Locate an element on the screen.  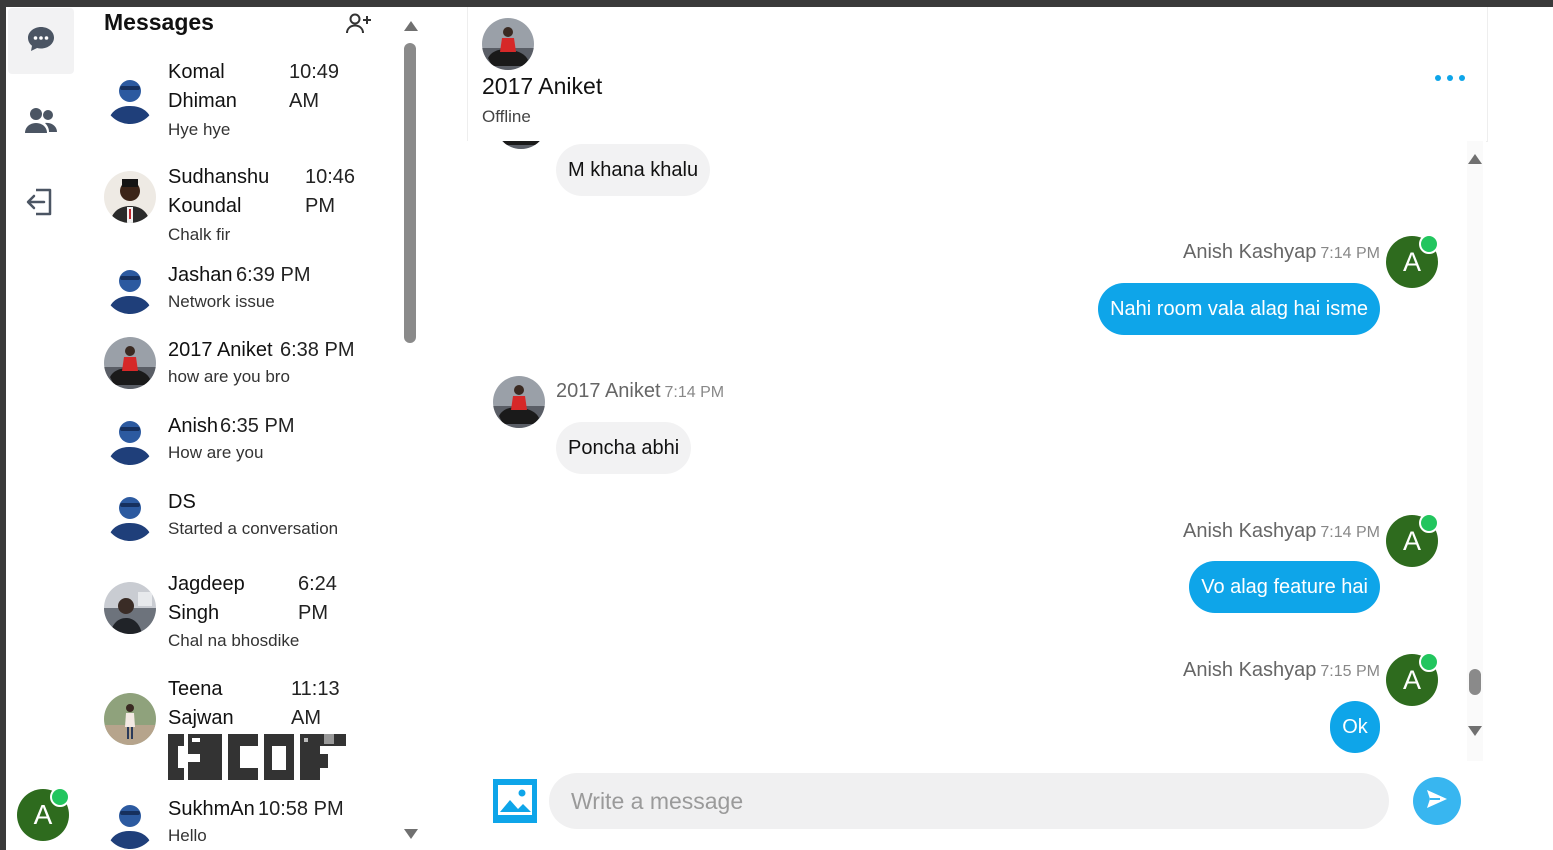
message-sender: 2017 Aniket is located at coordinates (608, 391).